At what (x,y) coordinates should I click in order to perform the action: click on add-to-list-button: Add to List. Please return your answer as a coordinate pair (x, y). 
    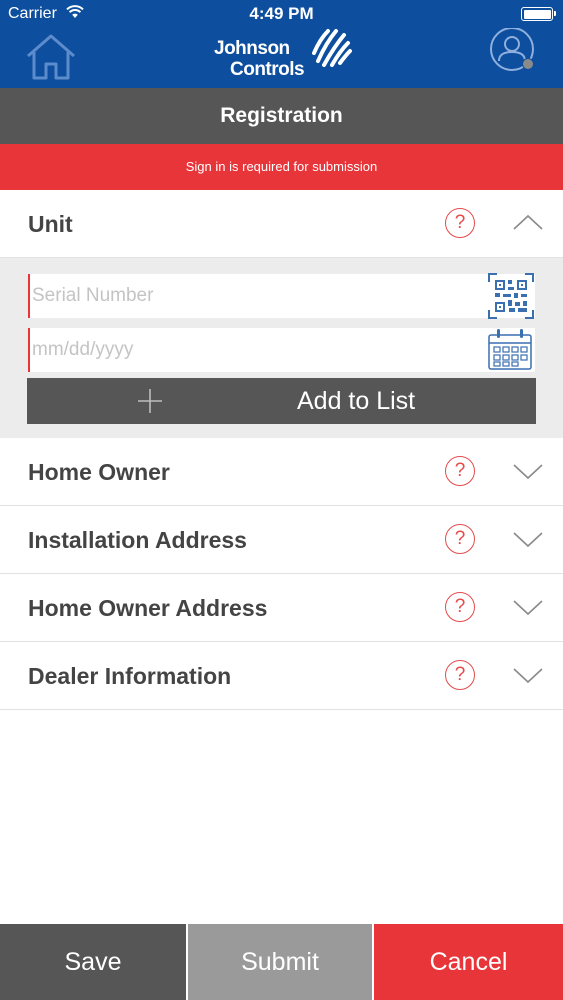
    Looking at the image, I should click on (281, 401).